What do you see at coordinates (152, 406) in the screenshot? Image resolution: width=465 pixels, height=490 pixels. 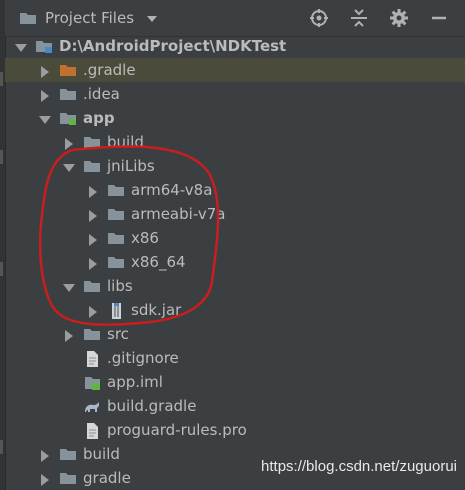 I see `tree-node-label: build.gradle` at bounding box center [152, 406].